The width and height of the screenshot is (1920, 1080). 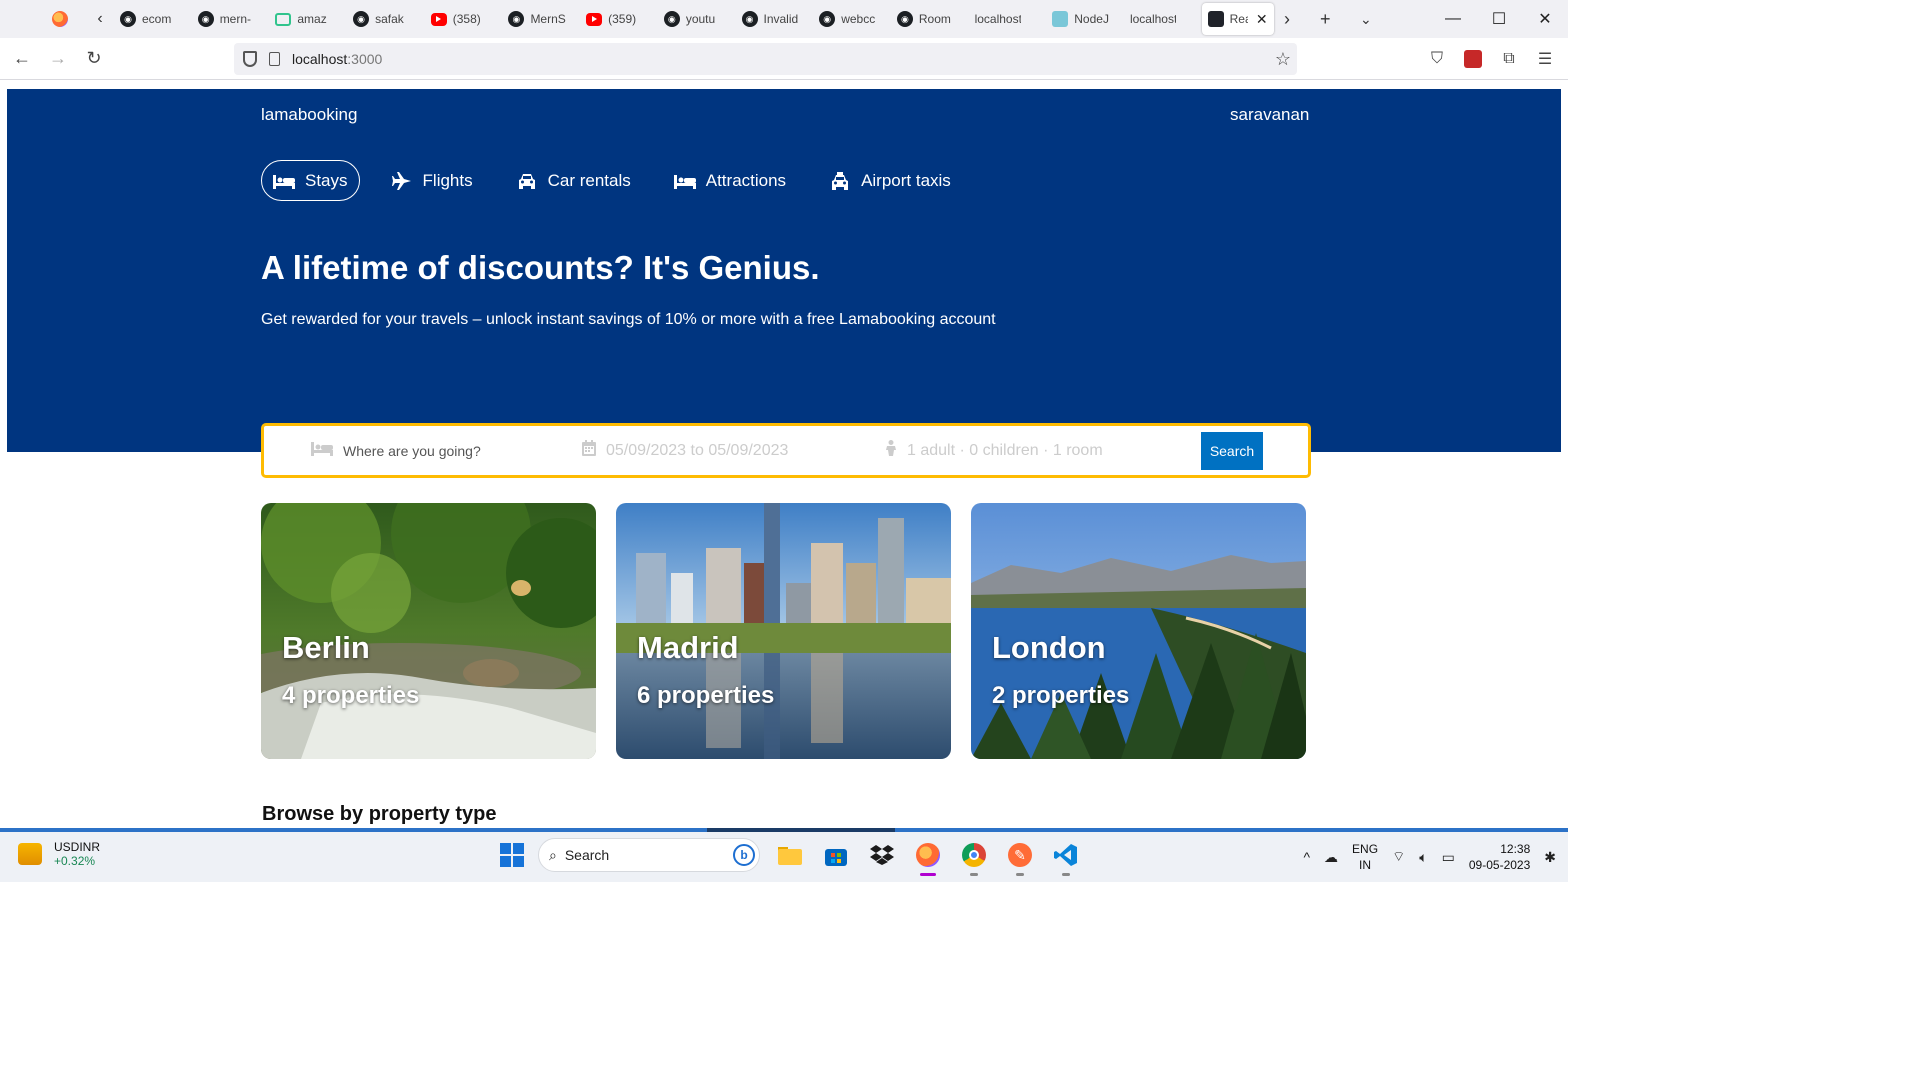 I want to click on menu-icon: ☰, so click(x=1545, y=59).